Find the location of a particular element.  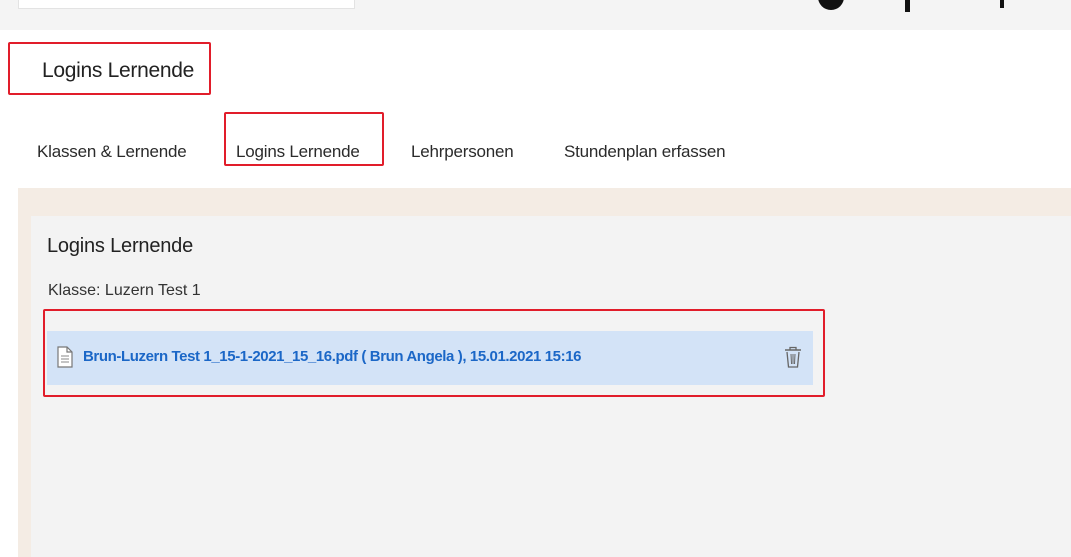

tab-klassen-lernende: Klassen & Lernende is located at coordinates (112, 152).